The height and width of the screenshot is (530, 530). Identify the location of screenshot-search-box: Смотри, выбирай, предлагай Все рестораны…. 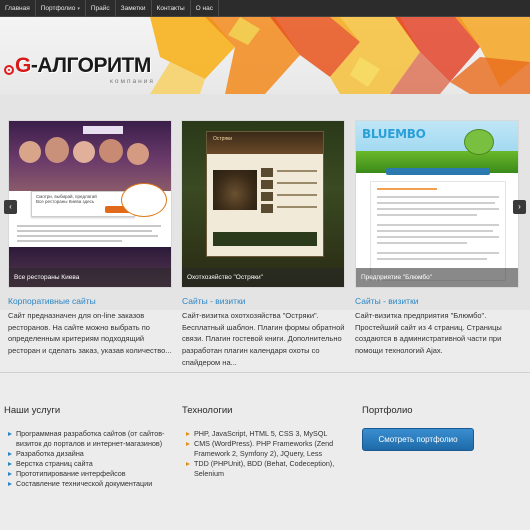
(83, 204).